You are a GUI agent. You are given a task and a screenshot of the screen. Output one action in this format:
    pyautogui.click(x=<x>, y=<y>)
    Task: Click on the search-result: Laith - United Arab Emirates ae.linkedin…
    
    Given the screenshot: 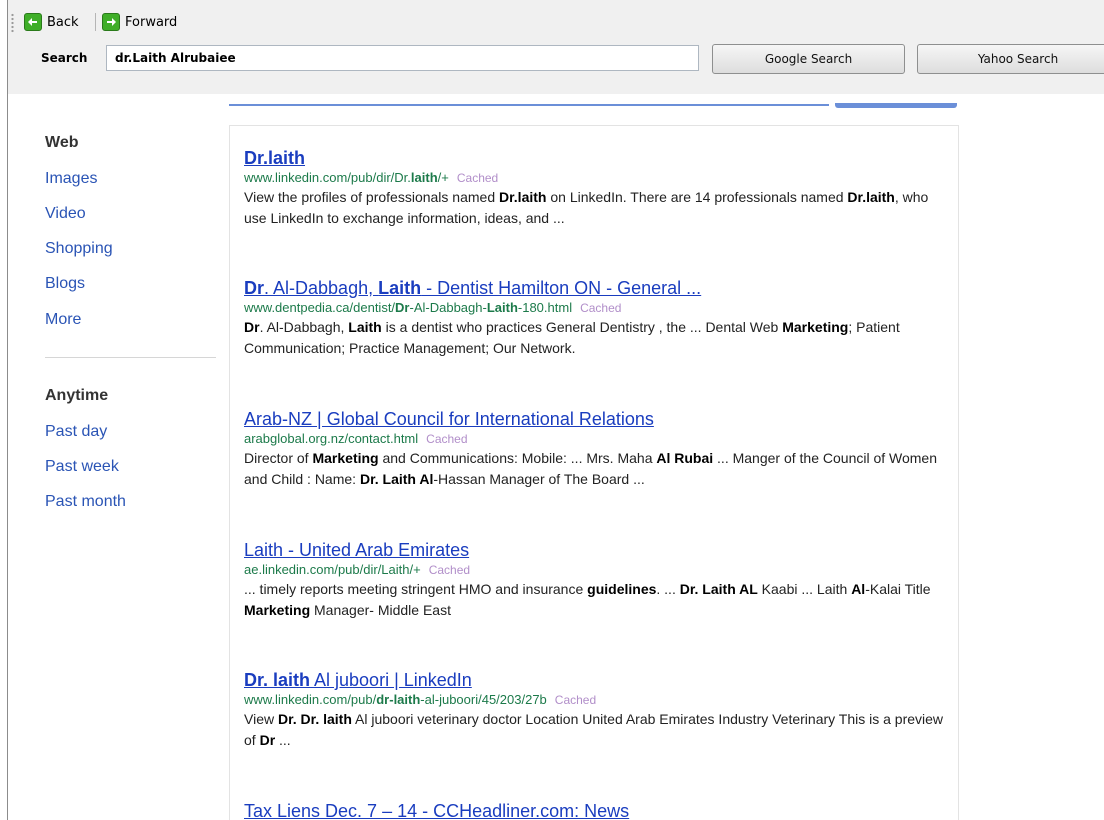 What is the action you would take?
    pyautogui.click(x=594, y=580)
    